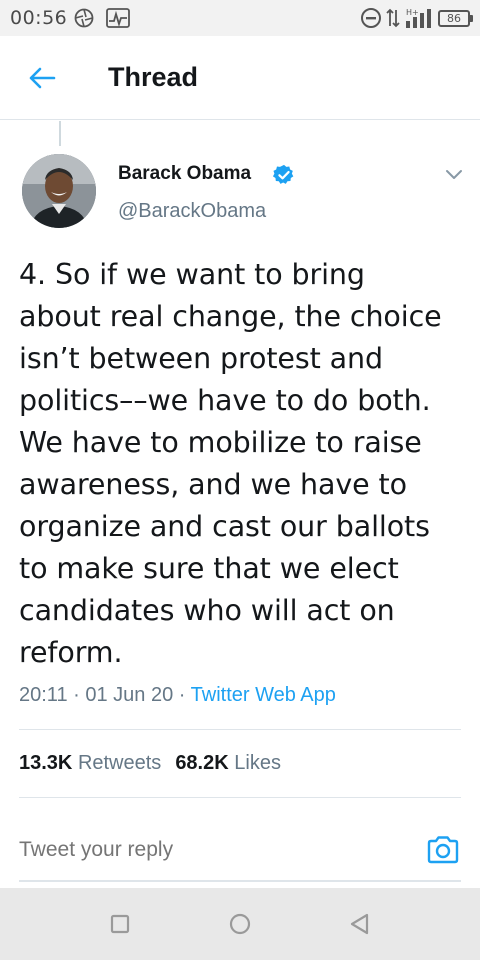 The width and height of the screenshot is (480, 960). Describe the element at coordinates (230, 316) in the screenshot. I see `tweet-text-line: about real change, the choice` at that location.